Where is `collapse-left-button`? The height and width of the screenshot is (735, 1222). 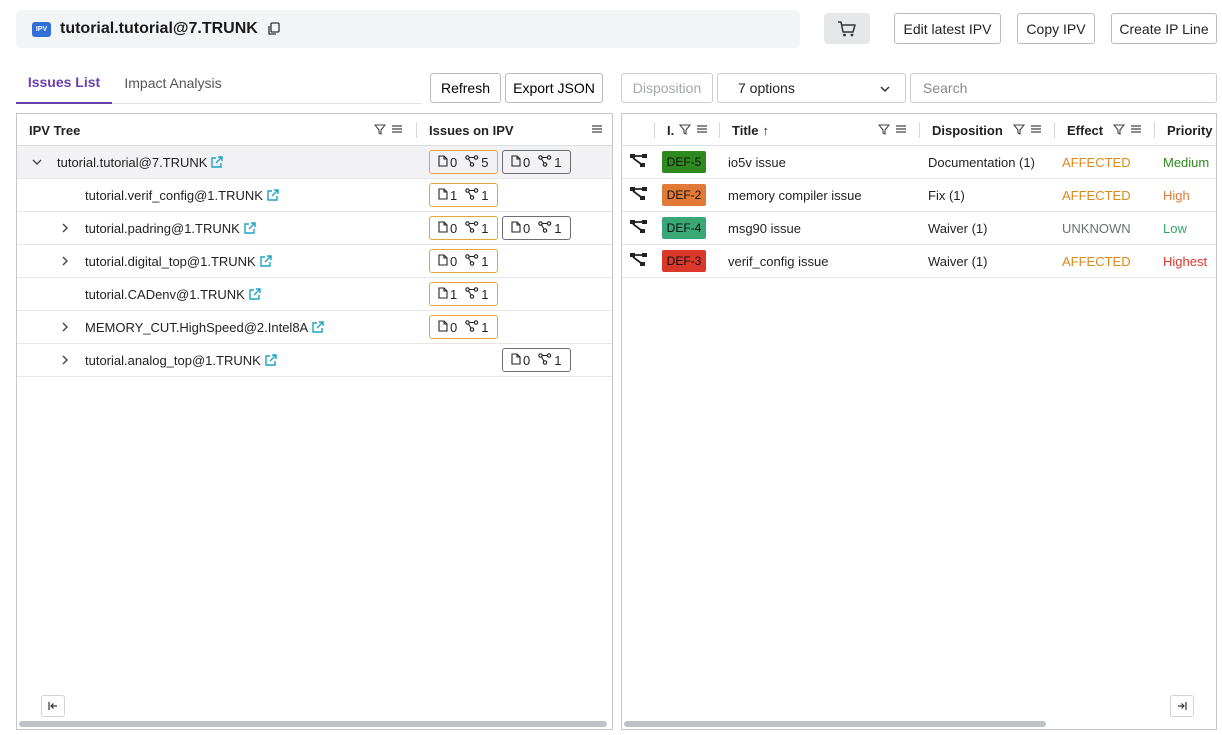 collapse-left-button is located at coordinates (53, 706).